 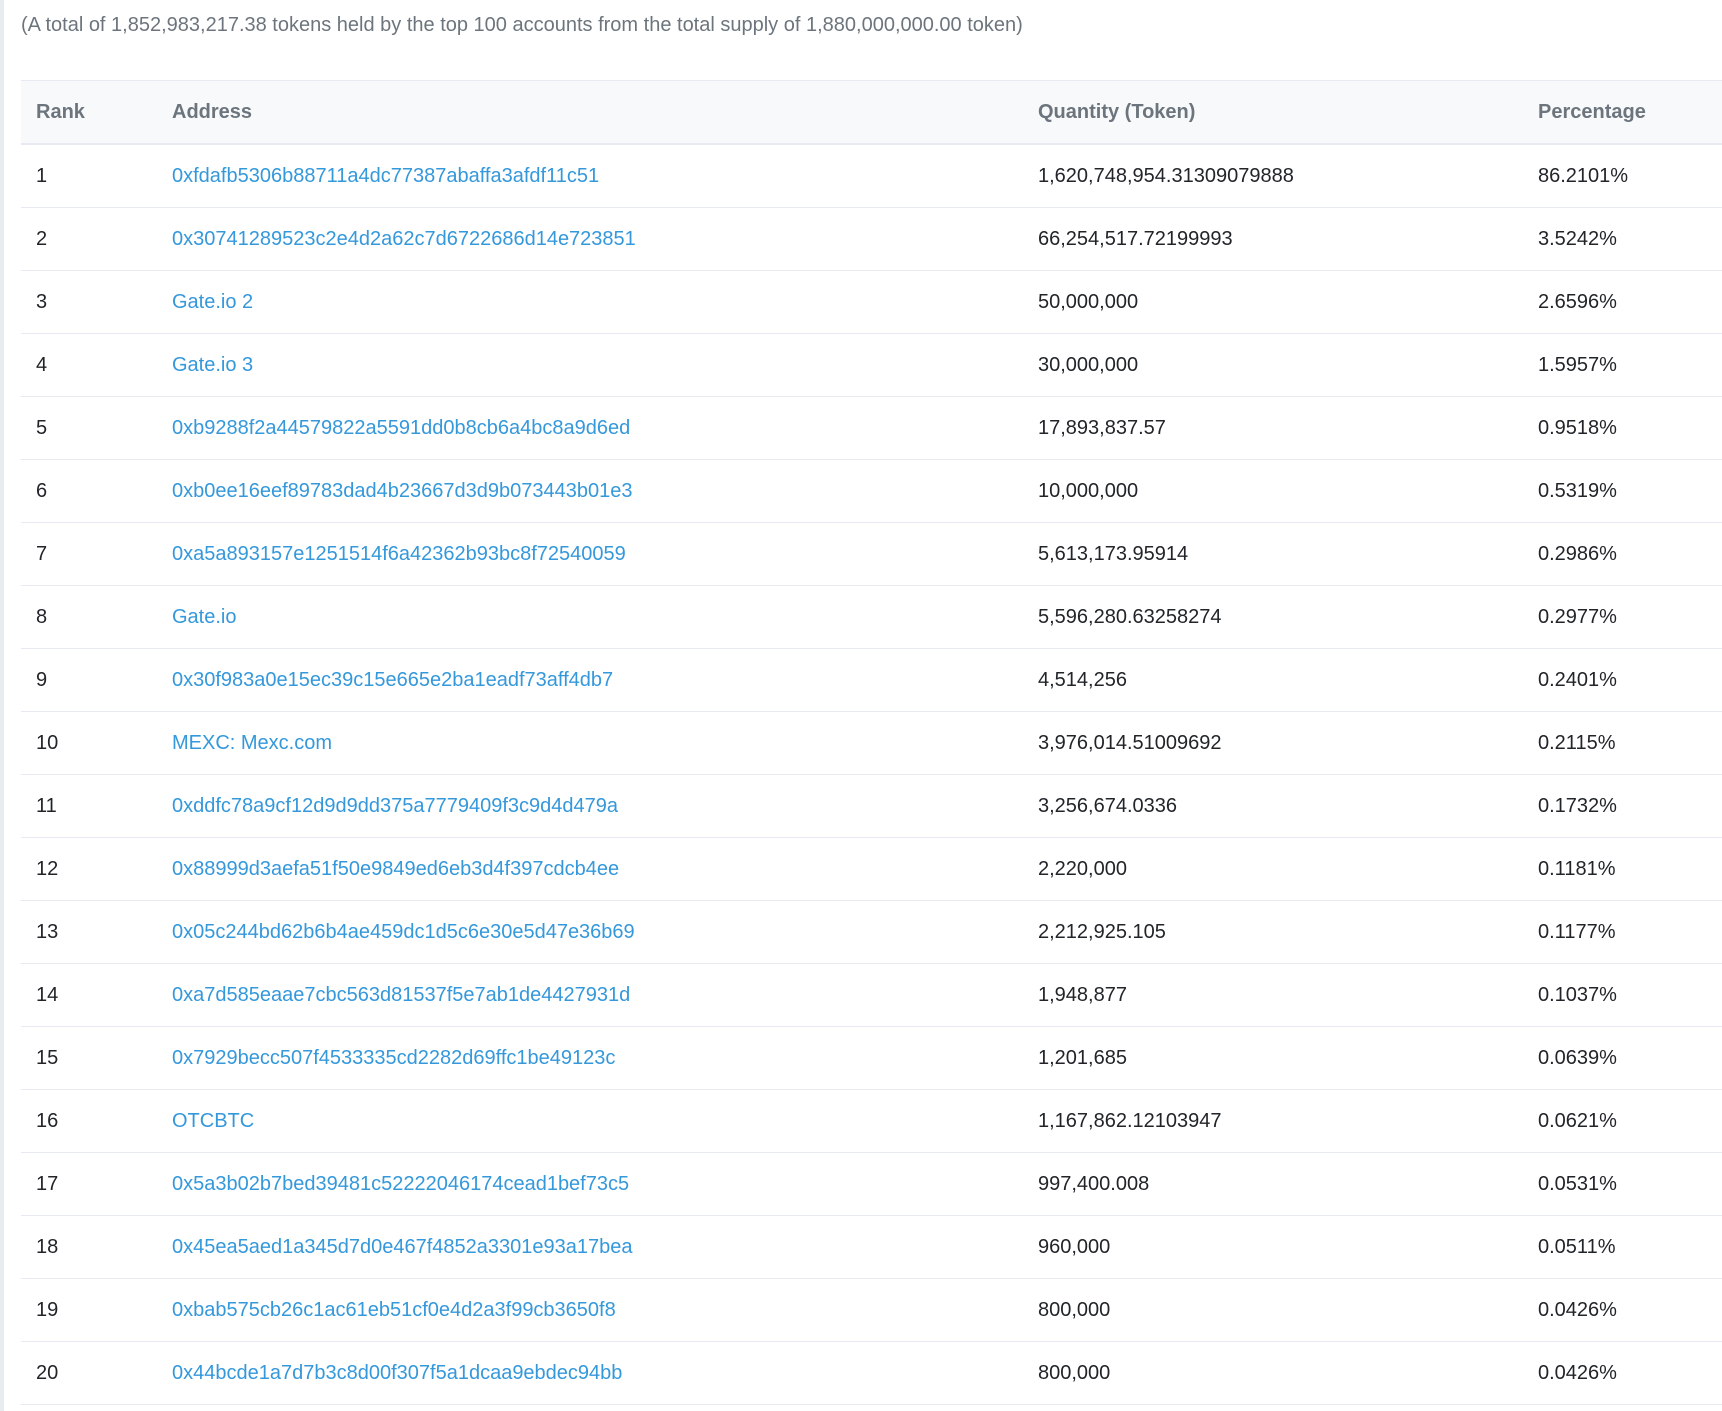 I want to click on rank-cell: 10, so click(x=89, y=743).